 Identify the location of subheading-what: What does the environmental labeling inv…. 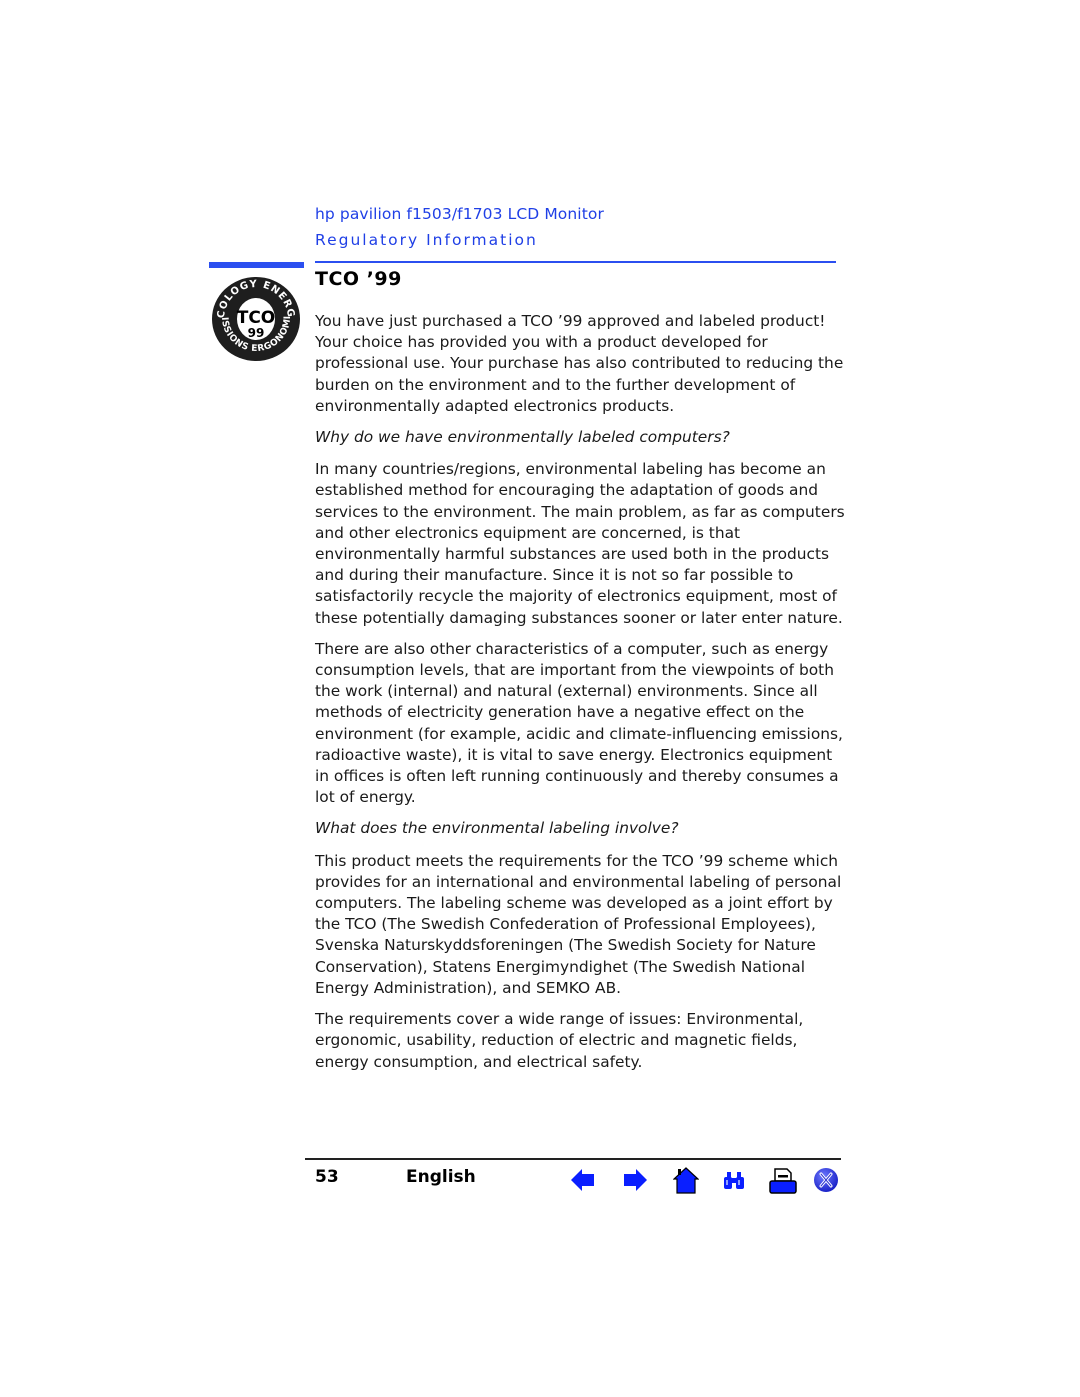
(497, 828).